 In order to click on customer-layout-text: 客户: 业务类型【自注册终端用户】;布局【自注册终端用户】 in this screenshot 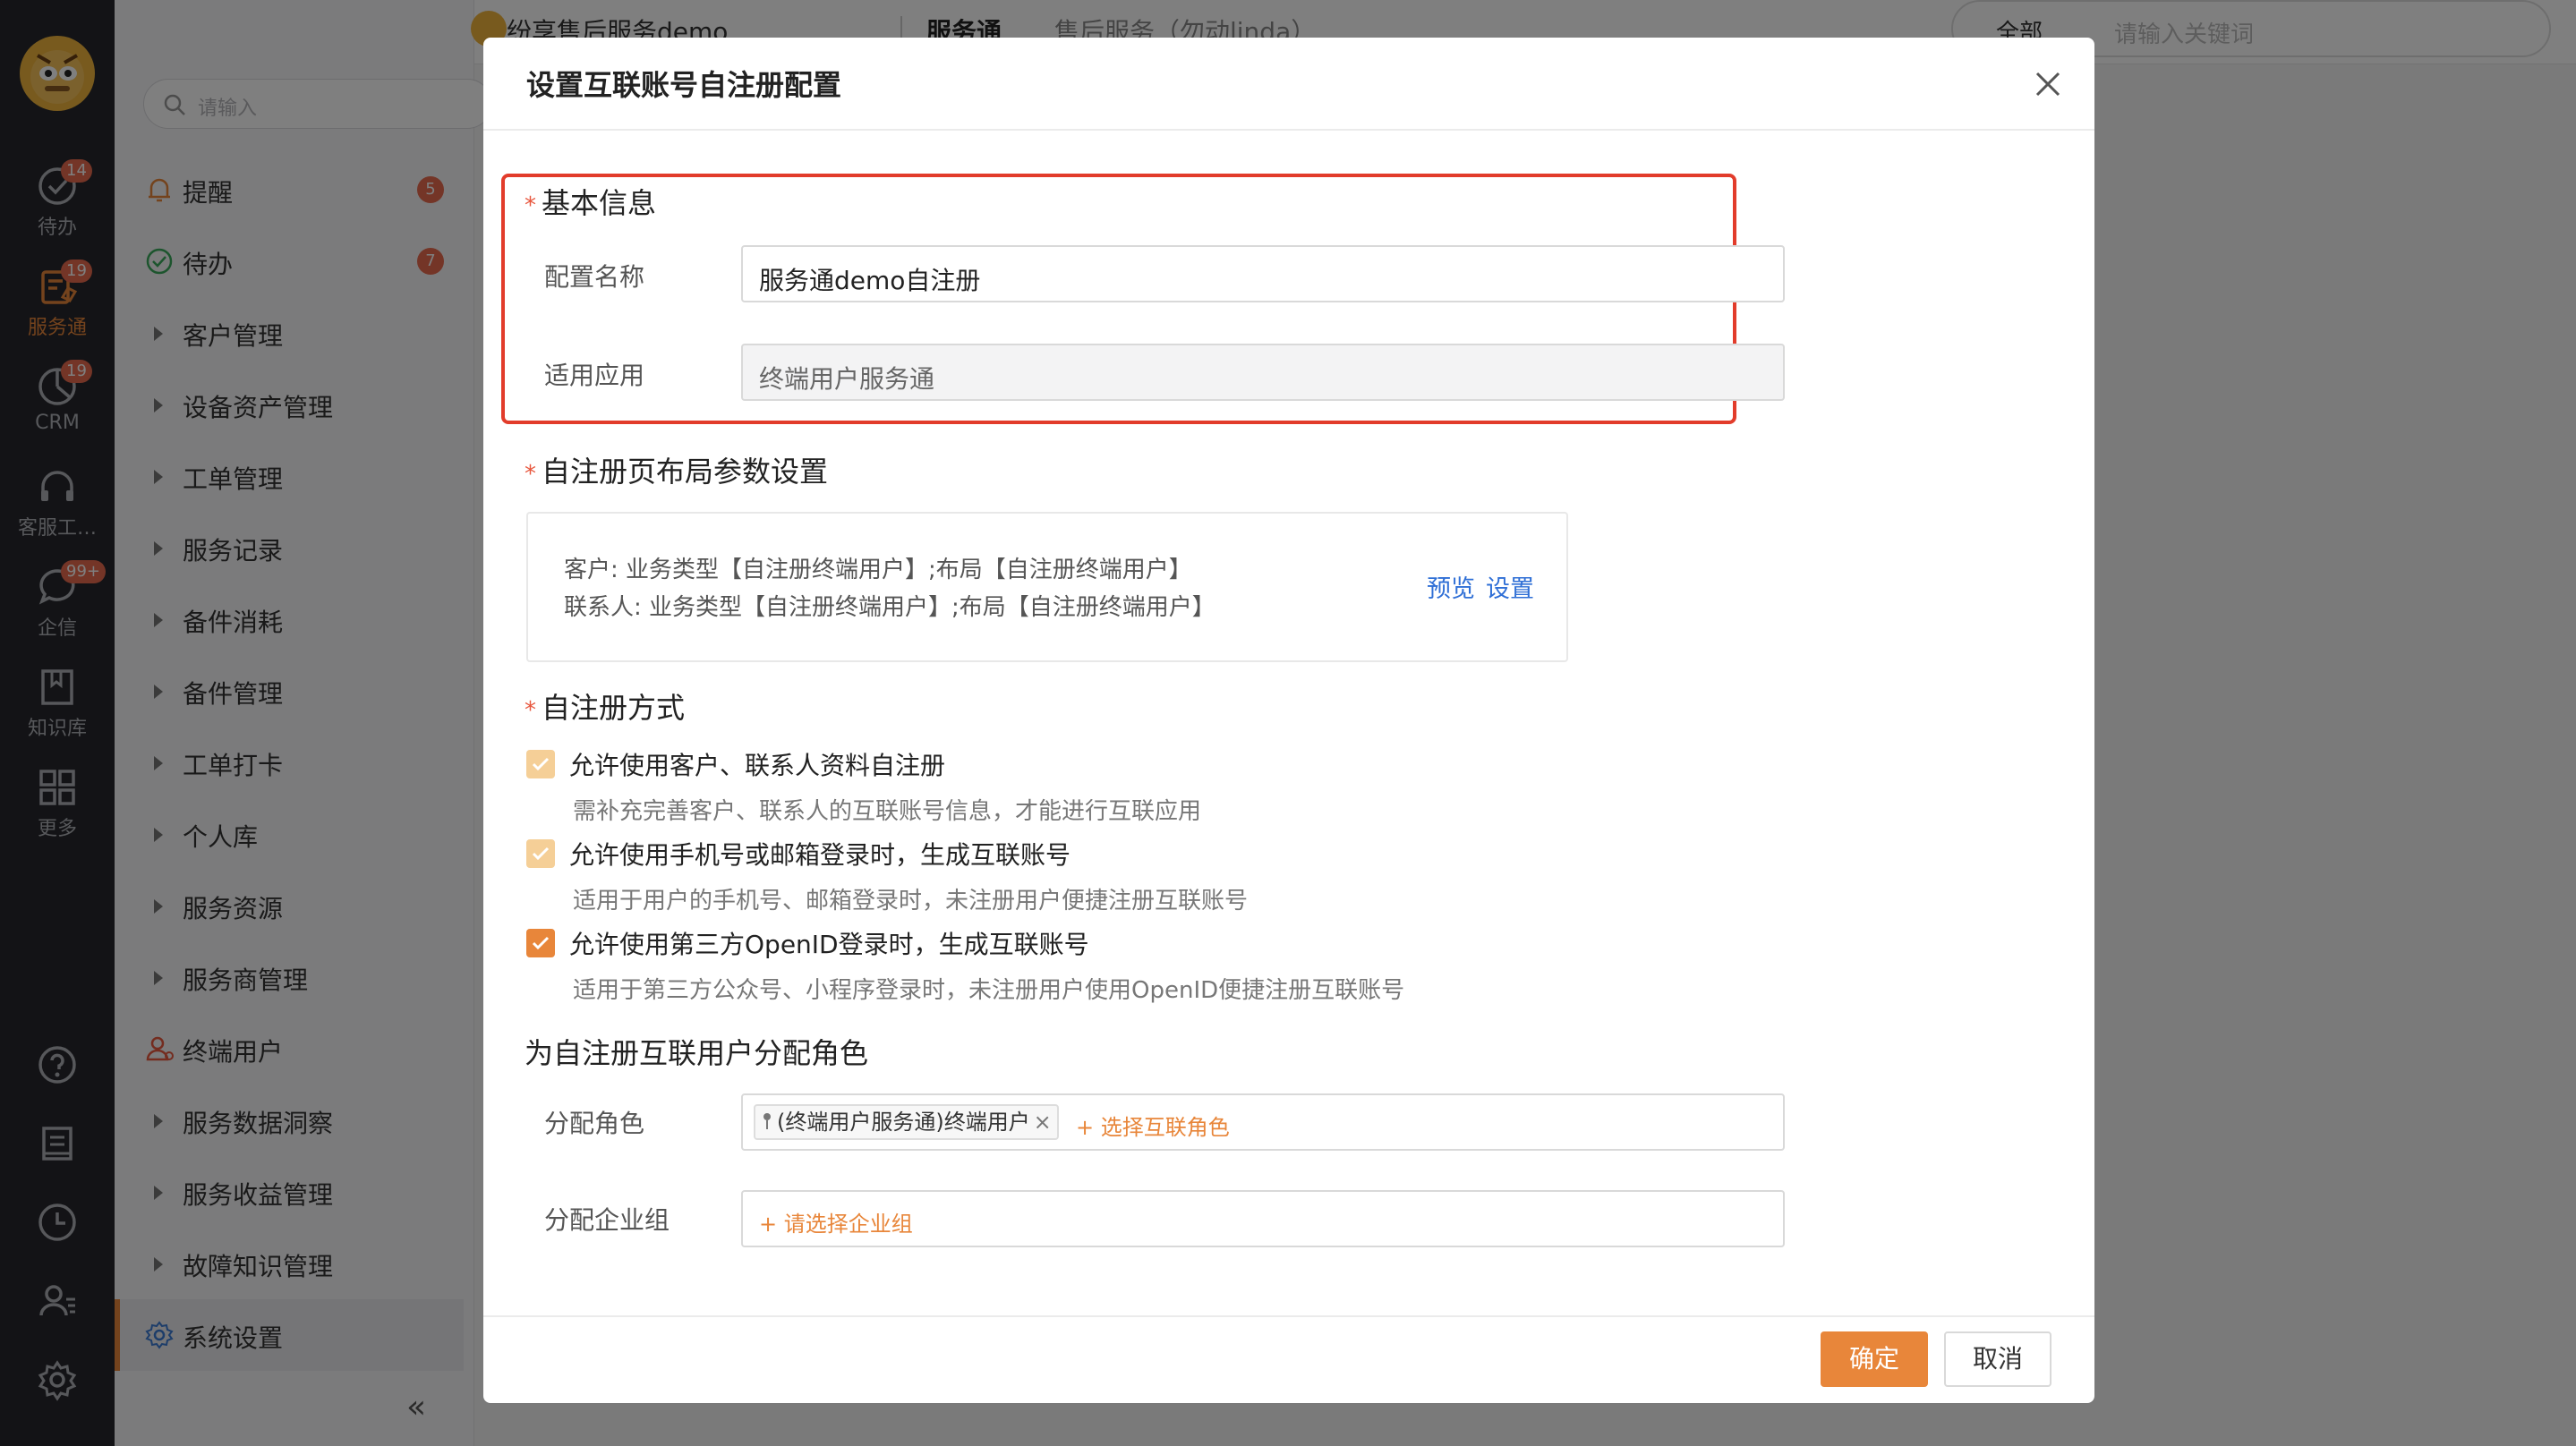, I will do `click(878, 570)`.